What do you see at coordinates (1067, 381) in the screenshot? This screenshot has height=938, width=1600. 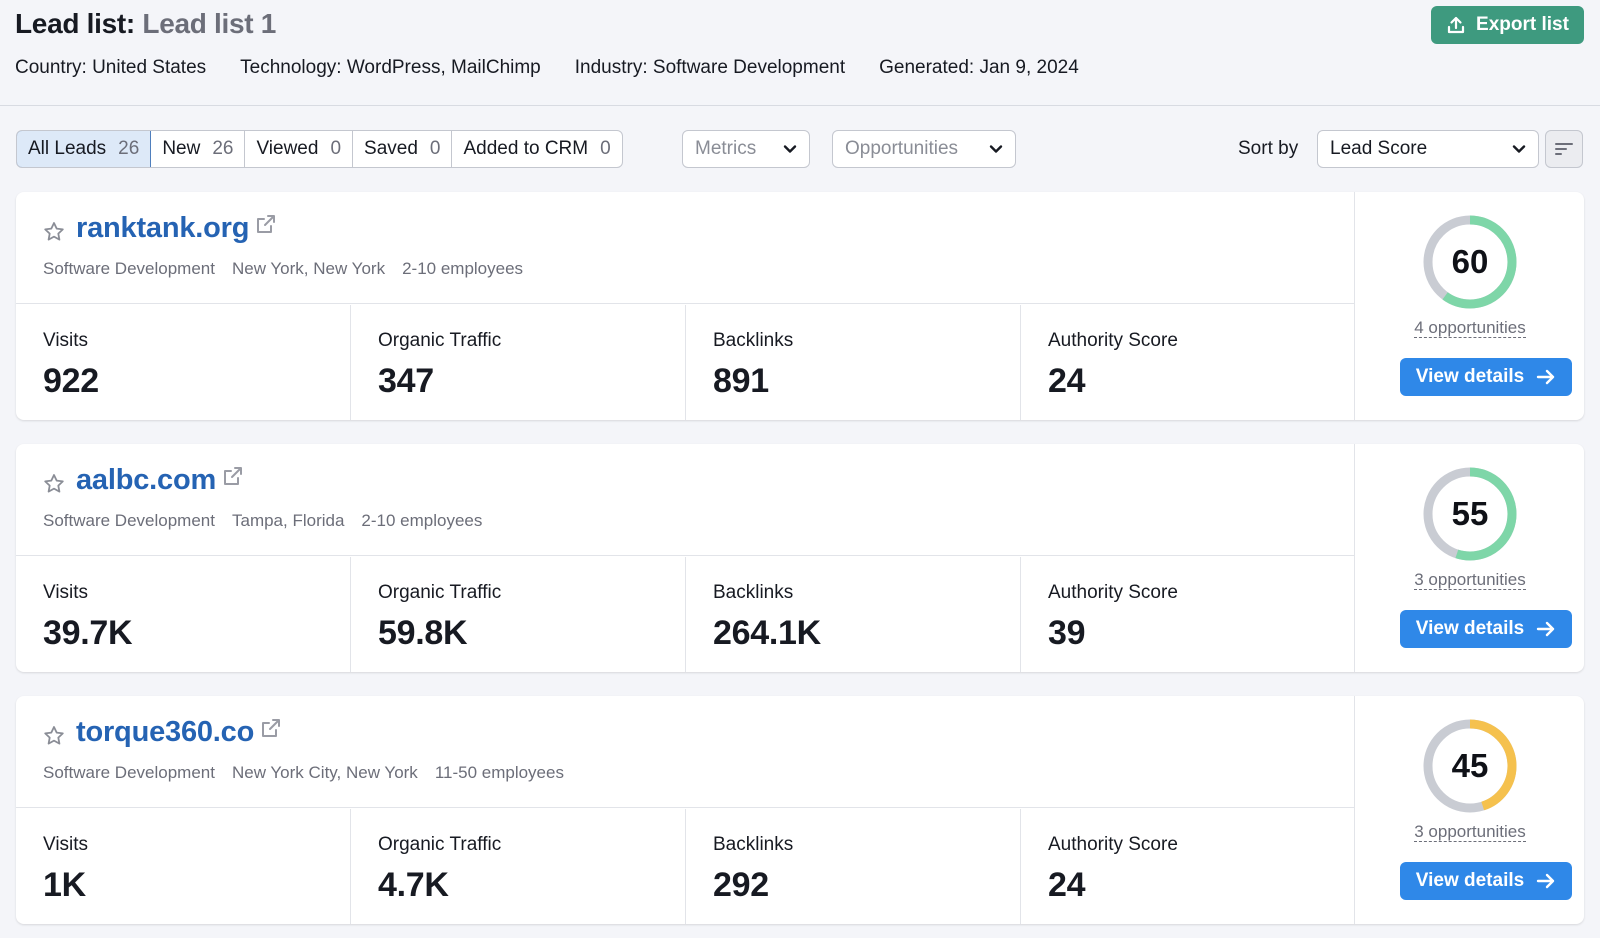 I see `metric-value: 24` at bounding box center [1067, 381].